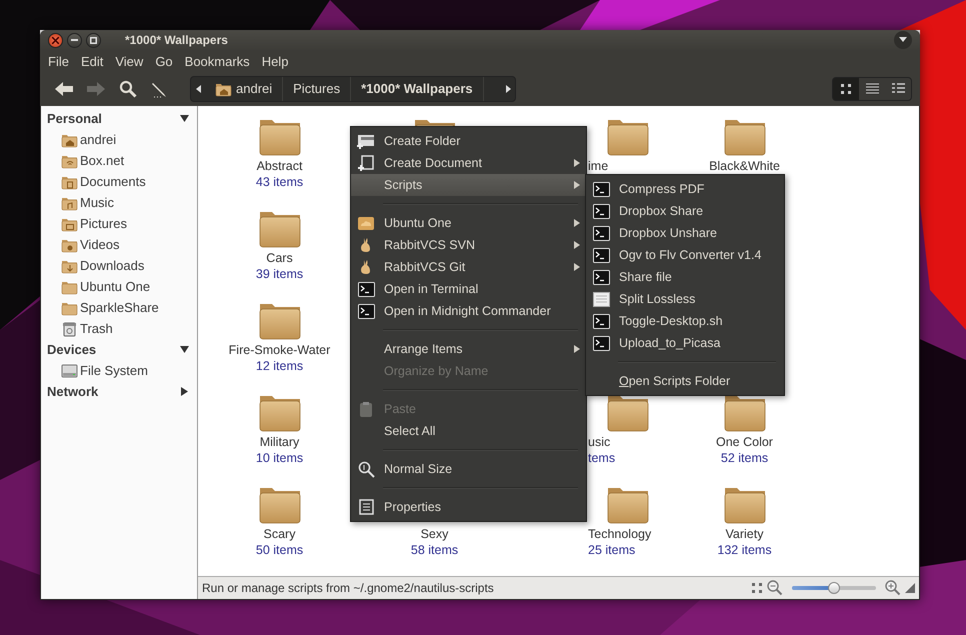 This screenshot has height=635, width=966. What do you see at coordinates (92, 61) in the screenshot?
I see `menu-bar-item: Edit` at bounding box center [92, 61].